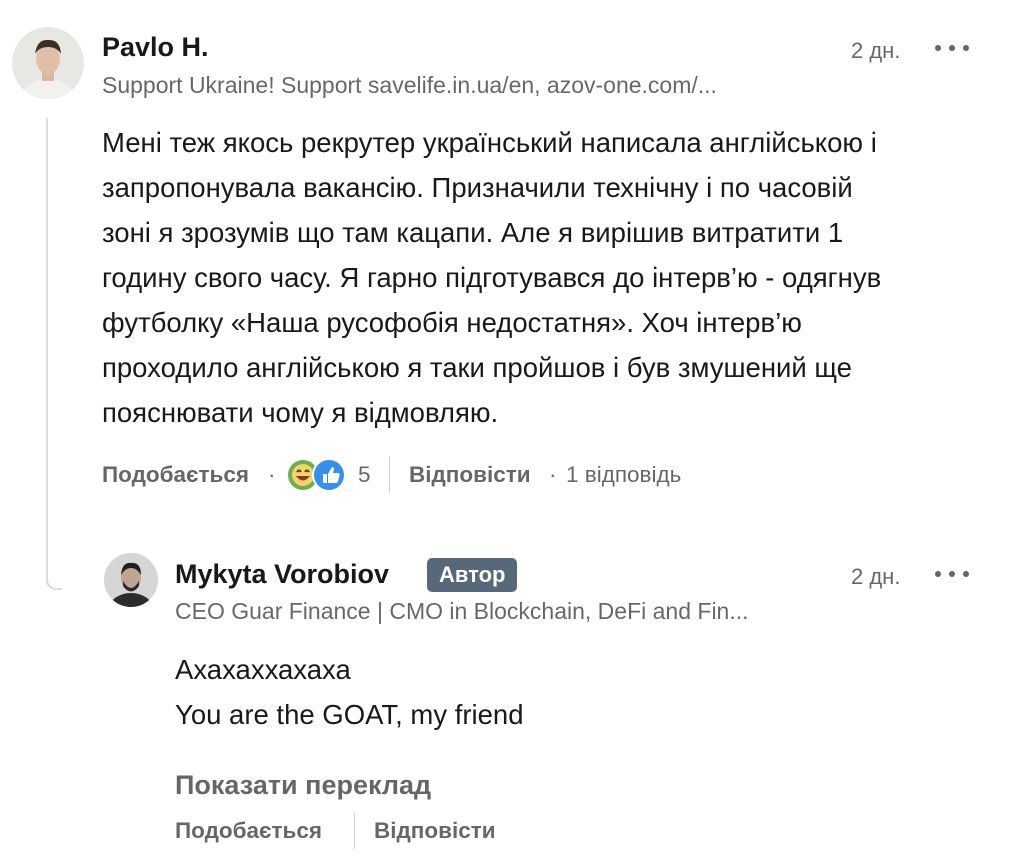 The height and width of the screenshot is (856, 1024). I want to click on reactions-summary, so click(318, 476).